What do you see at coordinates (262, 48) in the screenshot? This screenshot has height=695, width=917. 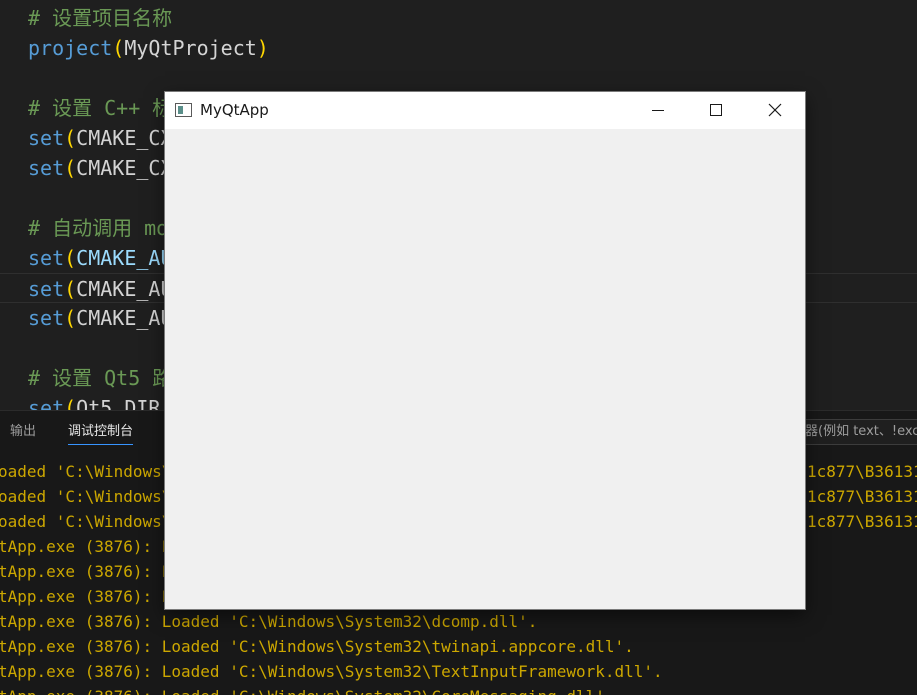 I see `code-token: )` at bounding box center [262, 48].